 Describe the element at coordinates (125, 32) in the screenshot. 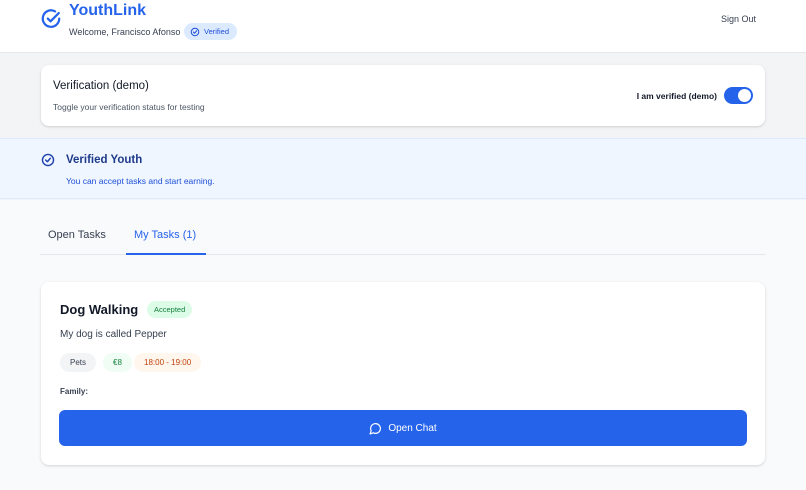

I see `welcome-text: Welcome, Francisco Afonso` at that location.